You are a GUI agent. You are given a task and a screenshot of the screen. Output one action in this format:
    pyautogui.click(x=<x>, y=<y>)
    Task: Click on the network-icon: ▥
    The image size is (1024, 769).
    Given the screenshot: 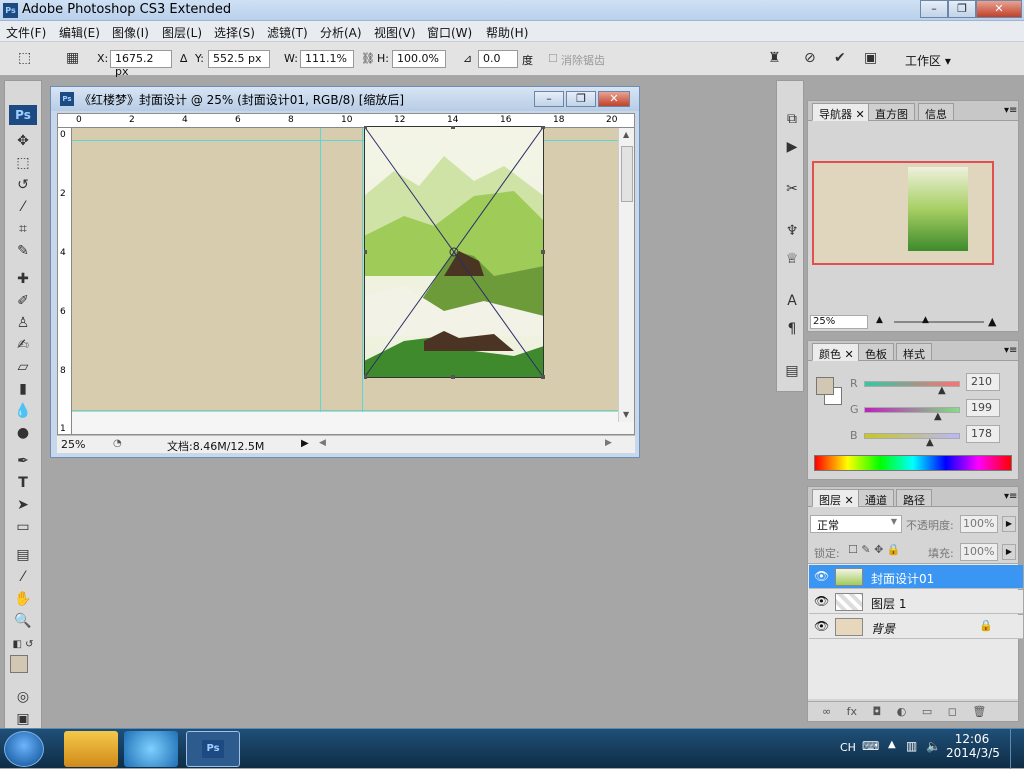 What is the action you would take?
    pyautogui.click(x=911, y=746)
    